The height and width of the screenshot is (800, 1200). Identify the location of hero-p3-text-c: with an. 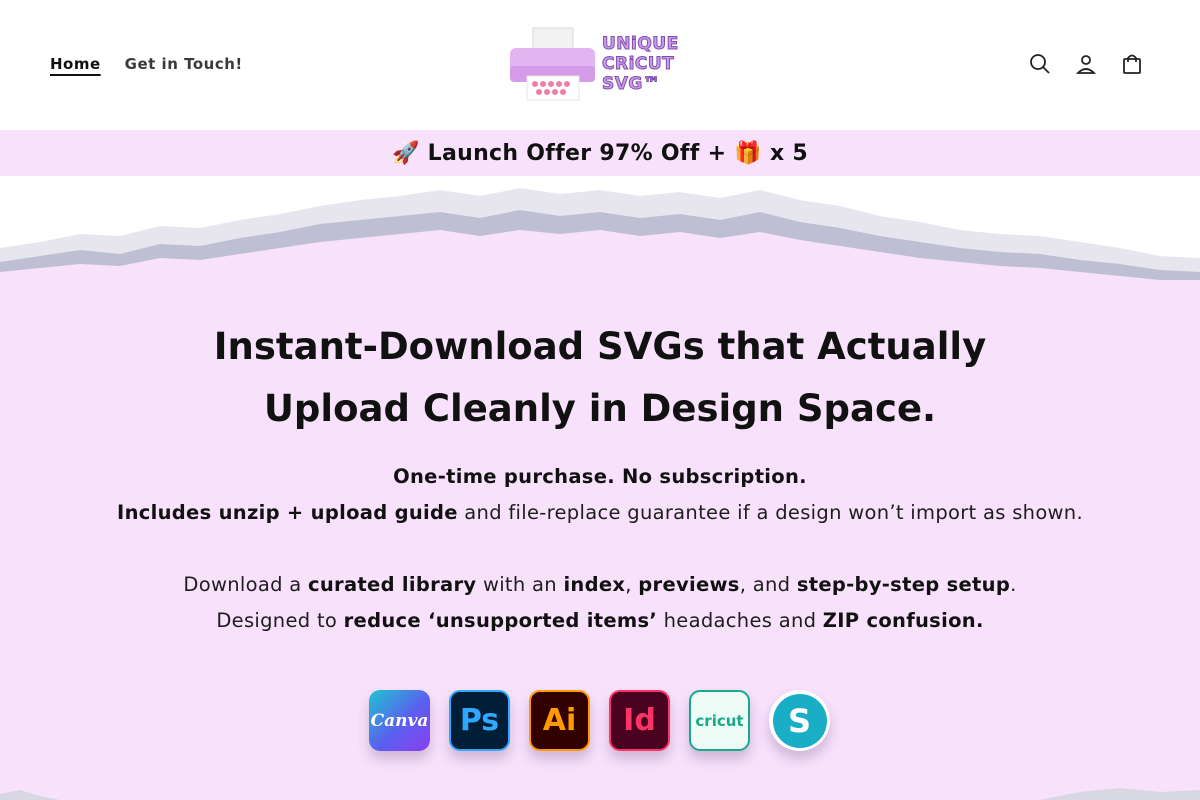
(520, 584).